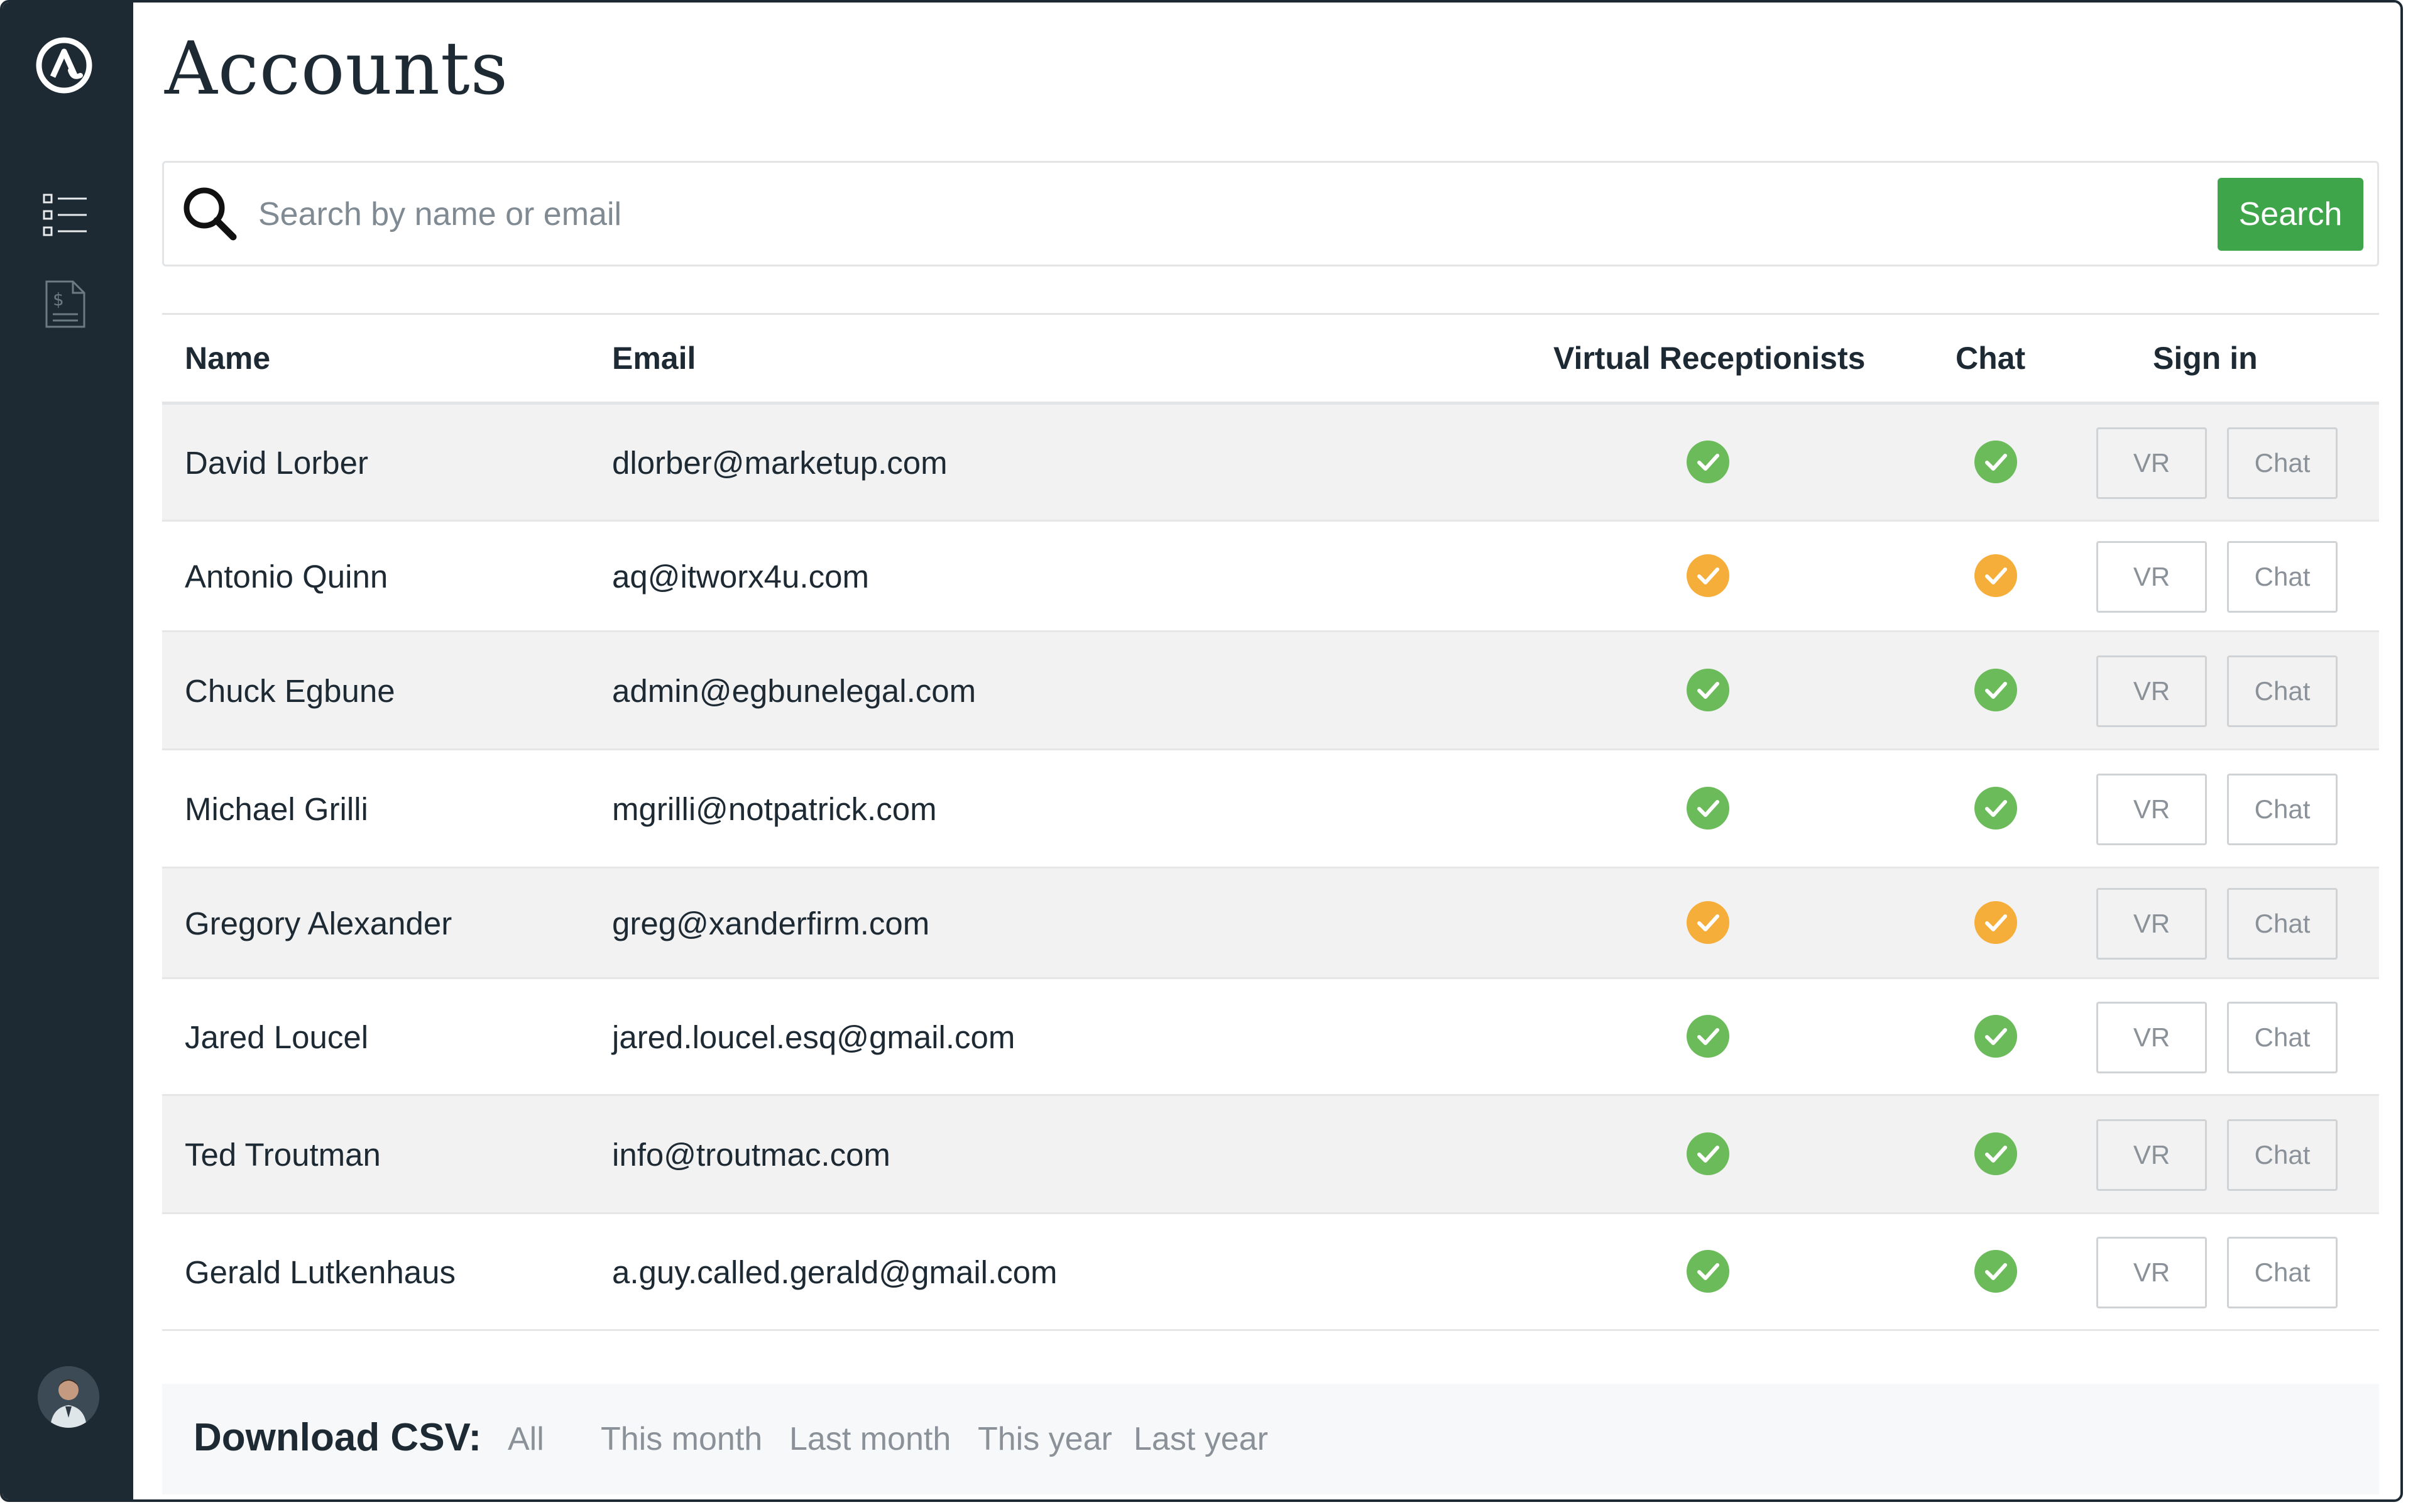  Describe the element at coordinates (682, 1439) in the screenshot. I see `csv-link-this-month: This month` at that location.